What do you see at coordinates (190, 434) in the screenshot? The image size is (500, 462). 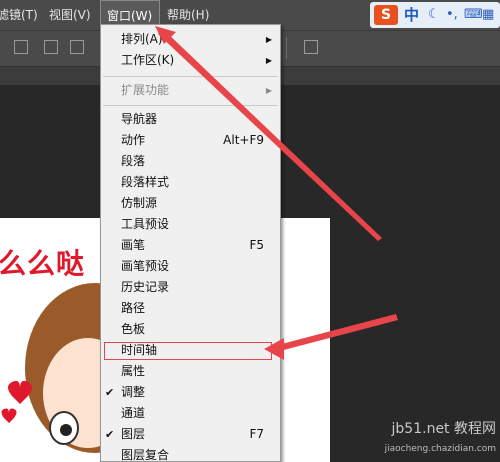 I see `menu-item-layers: ✔ 图层 F7` at bounding box center [190, 434].